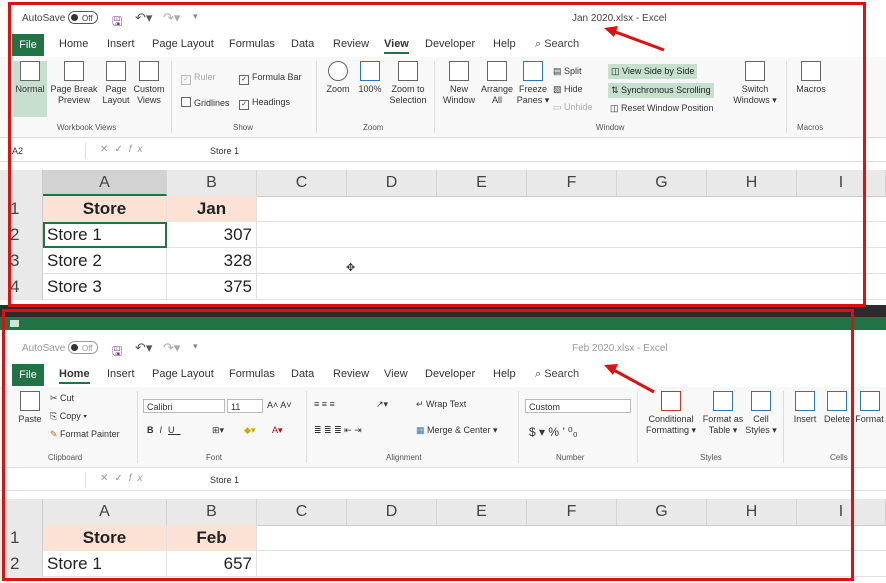 The image size is (886, 583). I want to click on arrange-all-button: Arrange All, so click(497, 83).